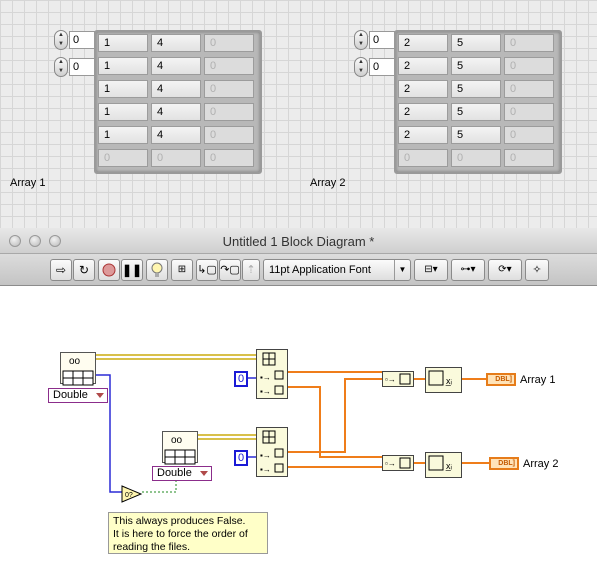  Describe the element at coordinates (207, 270) in the screenshot. I see `step-into-button: ↳▢` at that location.